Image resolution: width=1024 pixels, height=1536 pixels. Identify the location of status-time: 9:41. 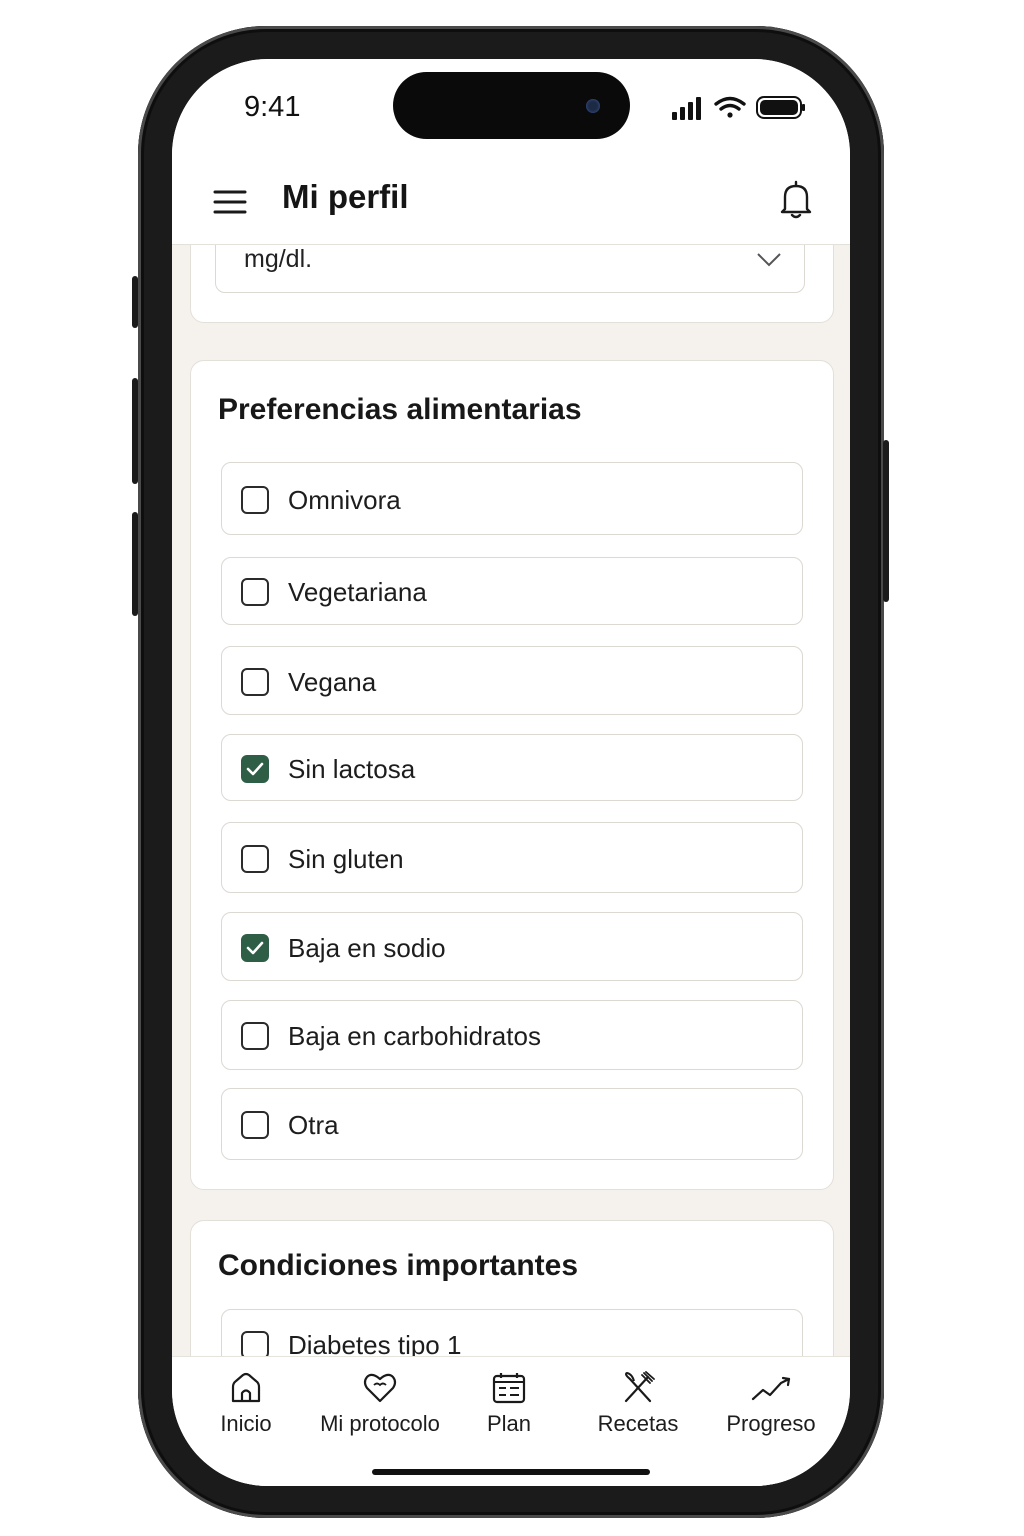
(272, 107).